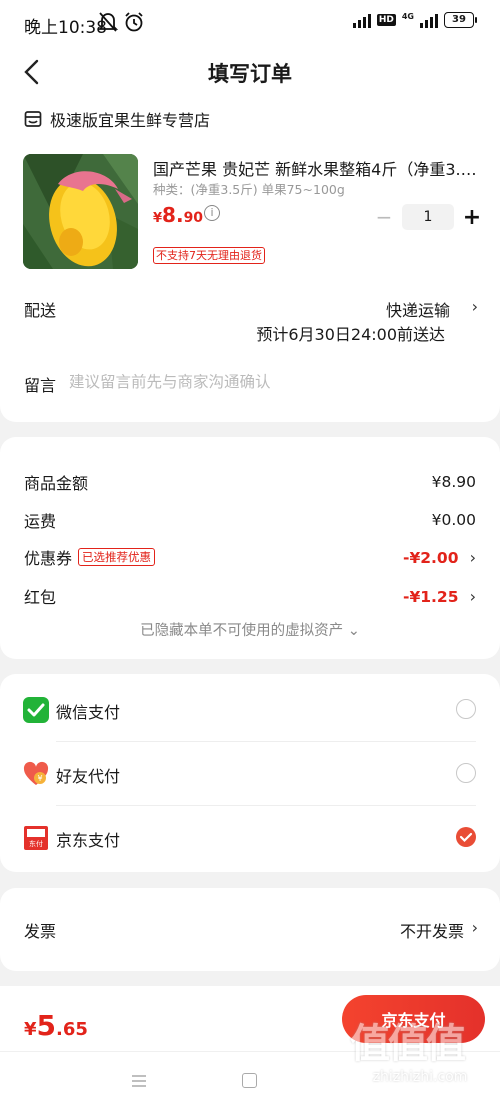 Image resolution: width=500 pixels, height=1111 pixels. Describe the element at coordinates (249, 188) in the screenshot. I see `product-spec: 种类：(净重3.5斤) 单果75~100g` at that location.